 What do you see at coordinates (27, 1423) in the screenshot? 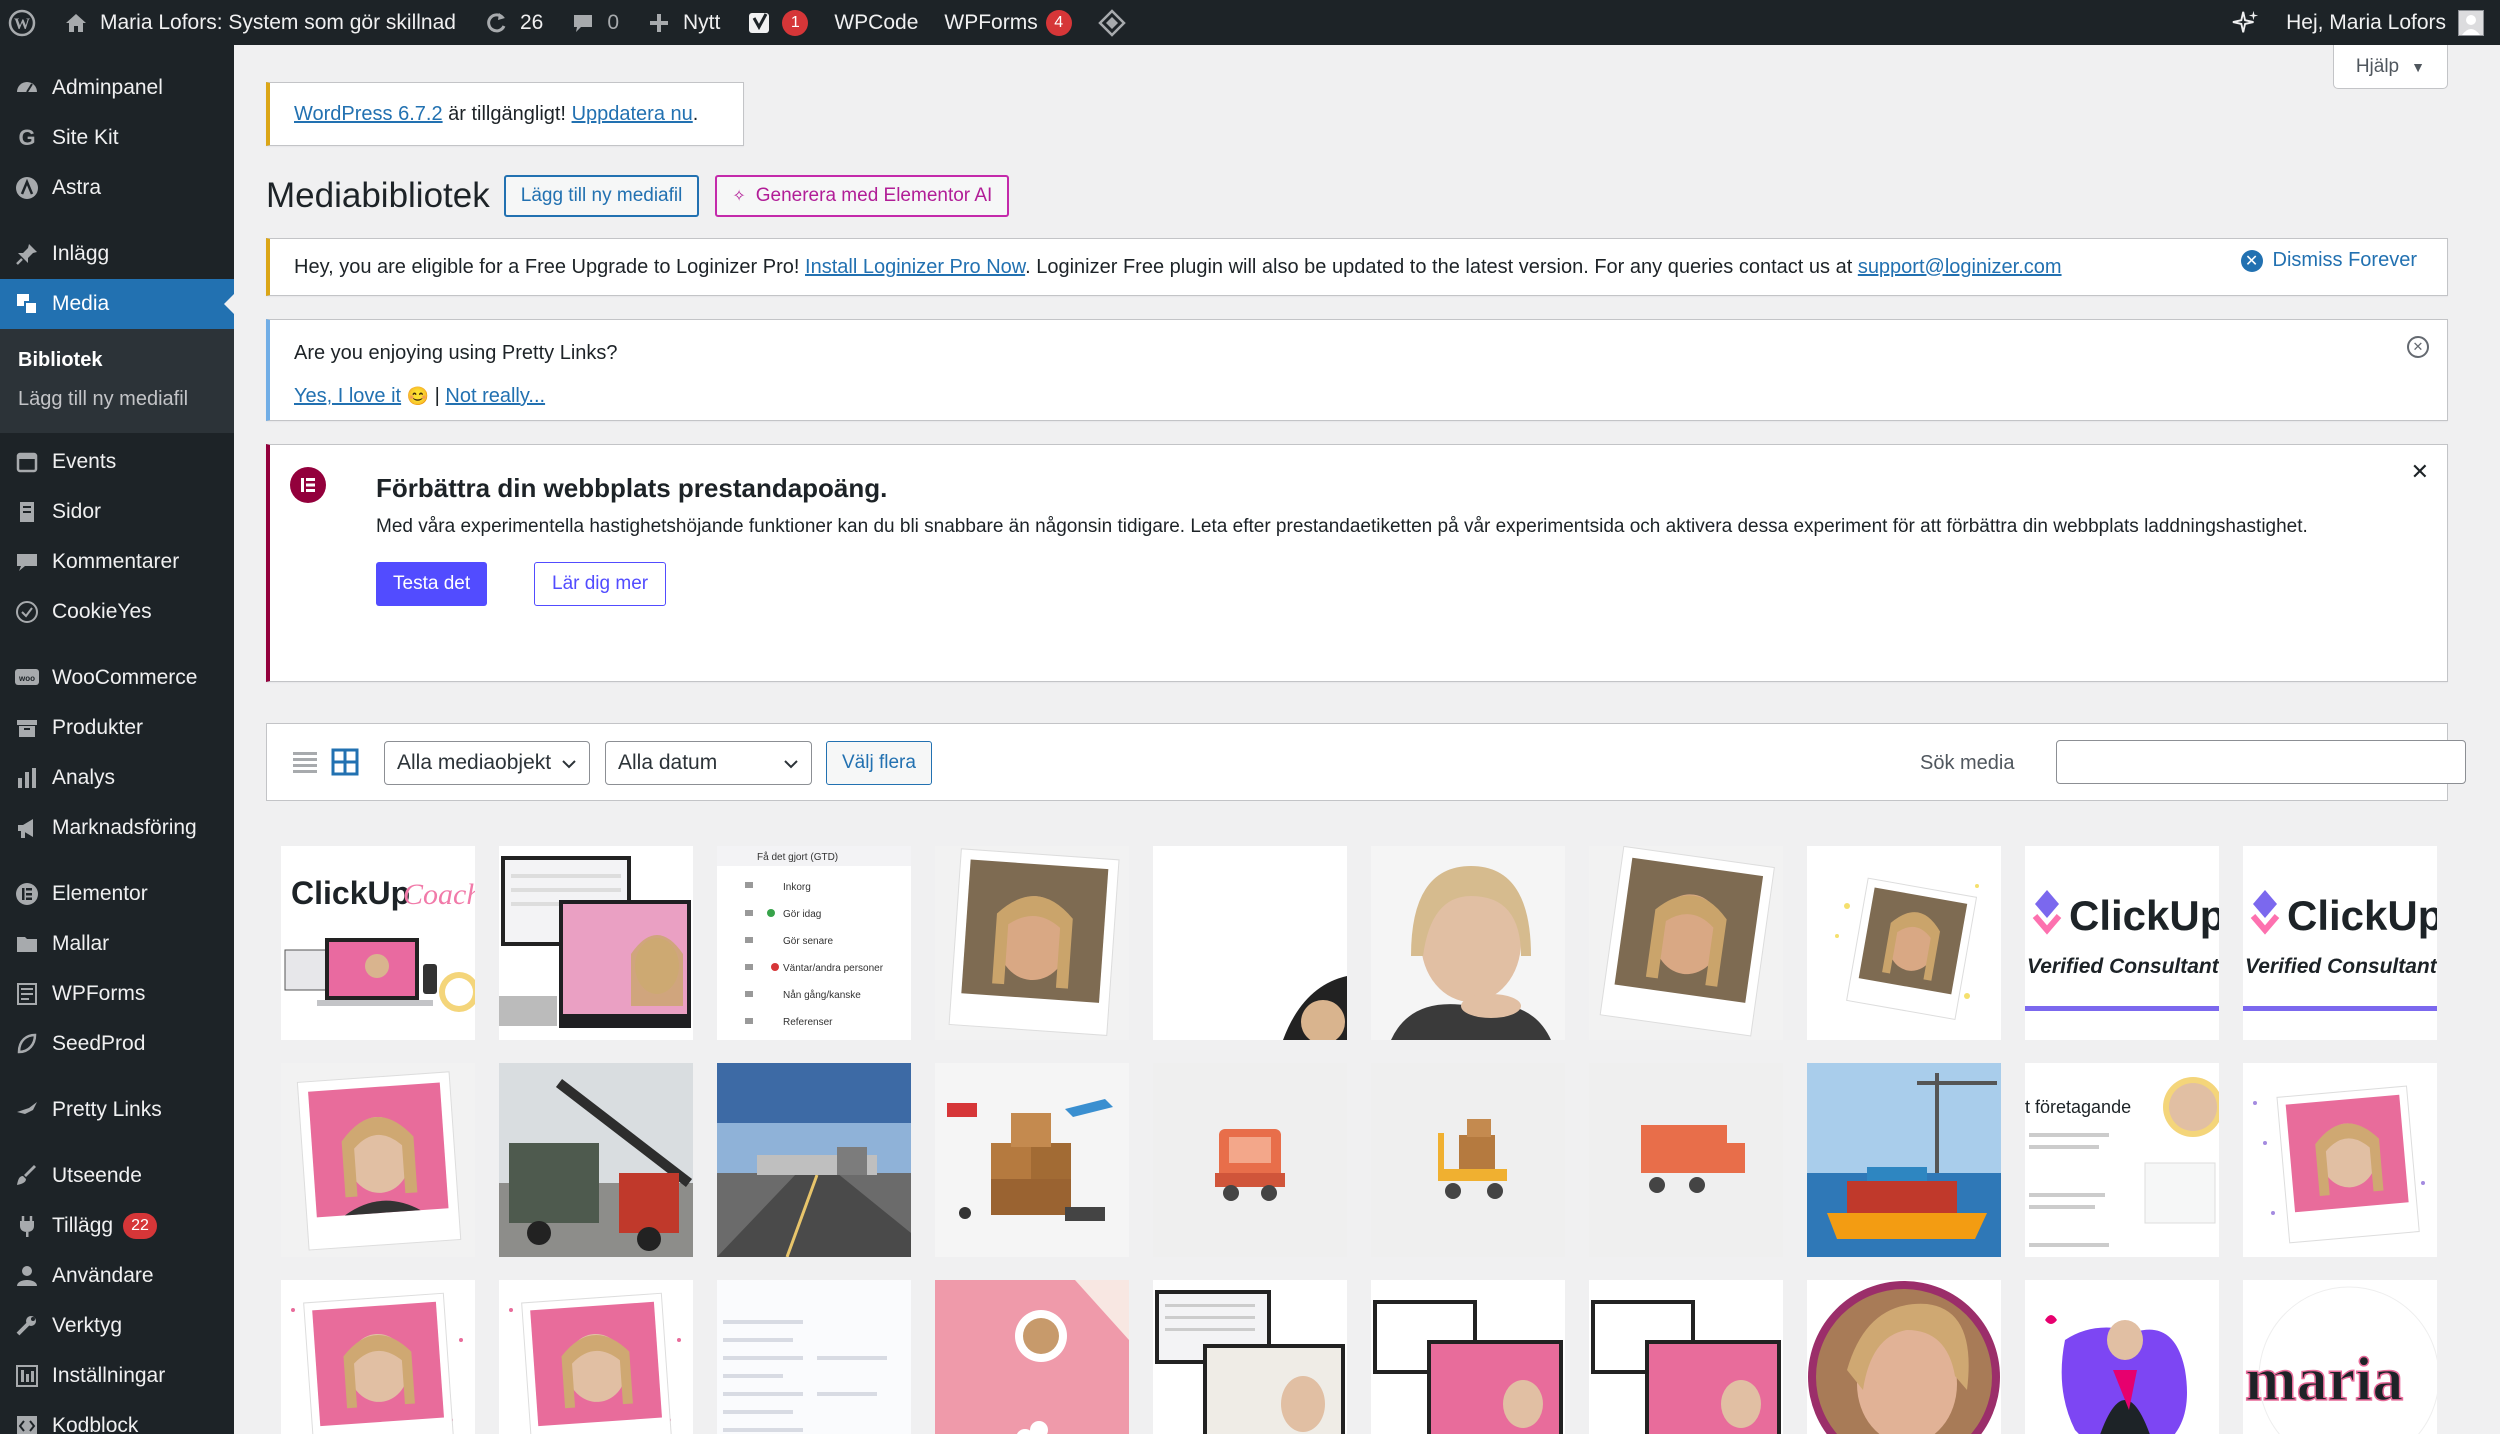
I see `code-icon` at bounding box center [27, 1423].